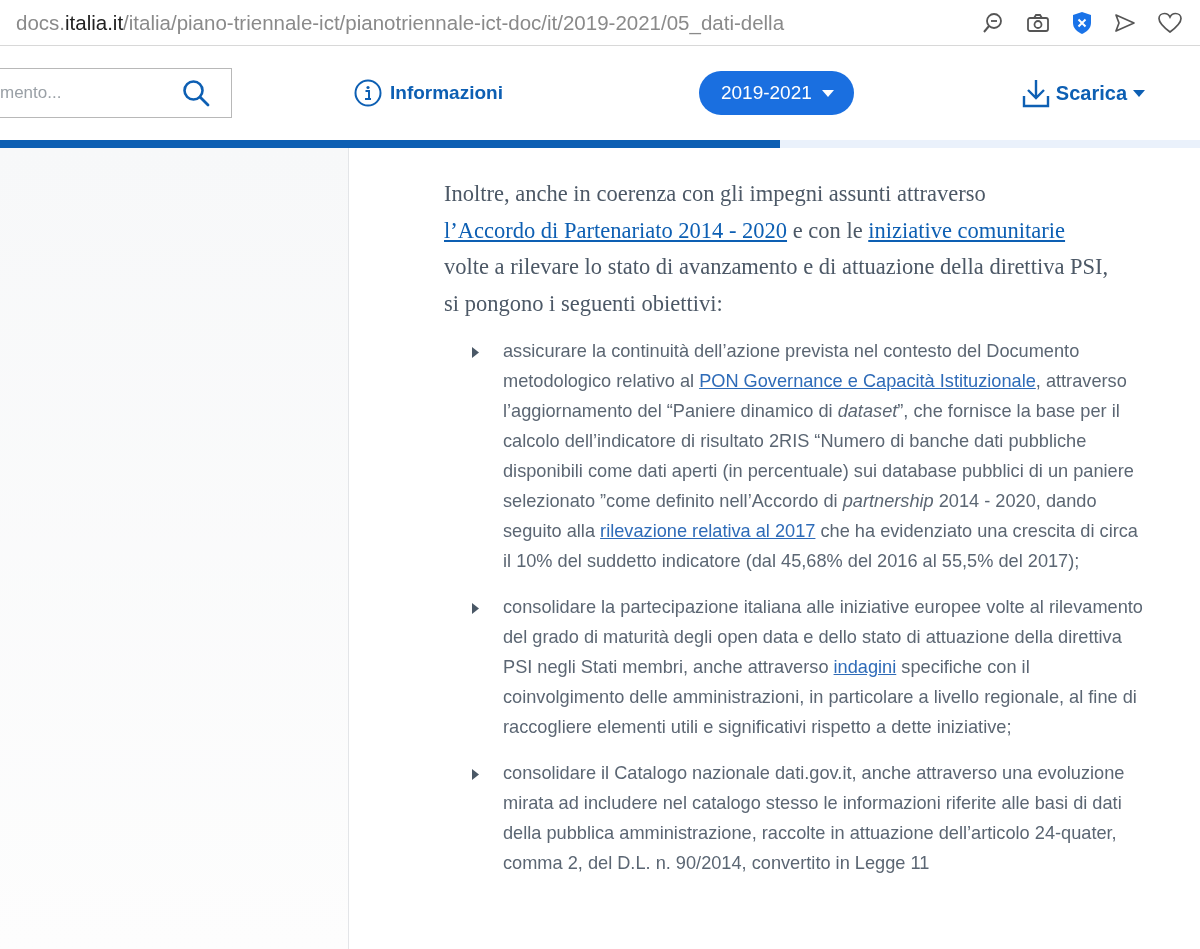 The image size is (1200, 949). I want to click on shield-icon, so click(1082, 22).